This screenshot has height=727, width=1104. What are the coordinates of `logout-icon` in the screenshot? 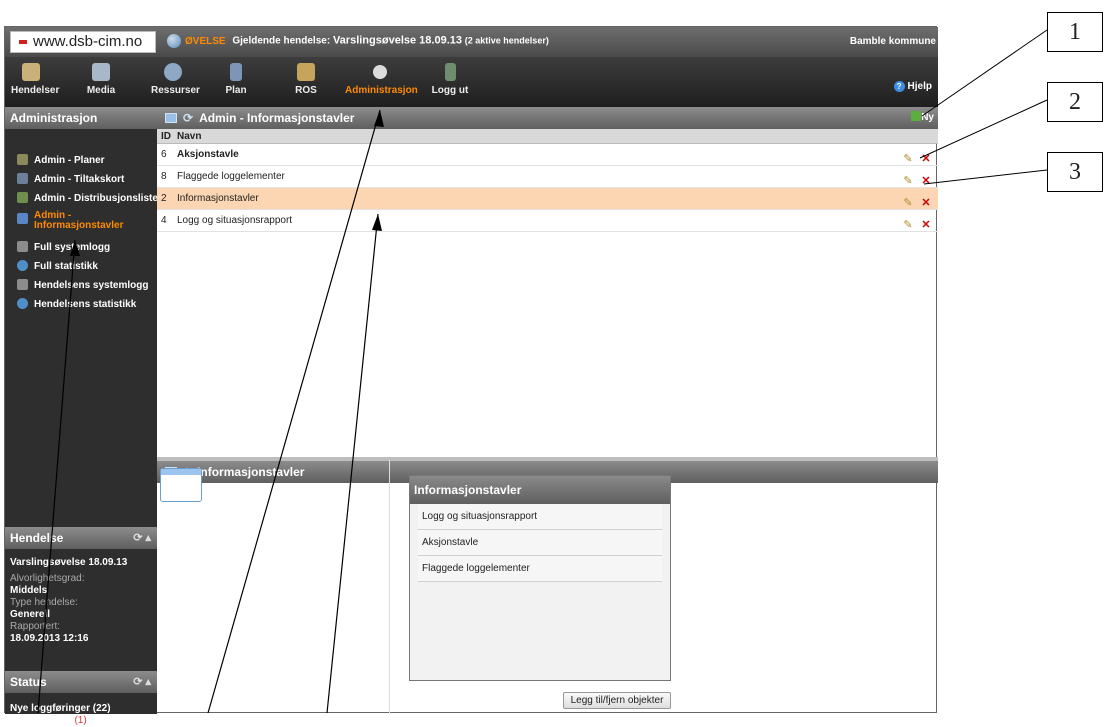 It's located at (450, 72).